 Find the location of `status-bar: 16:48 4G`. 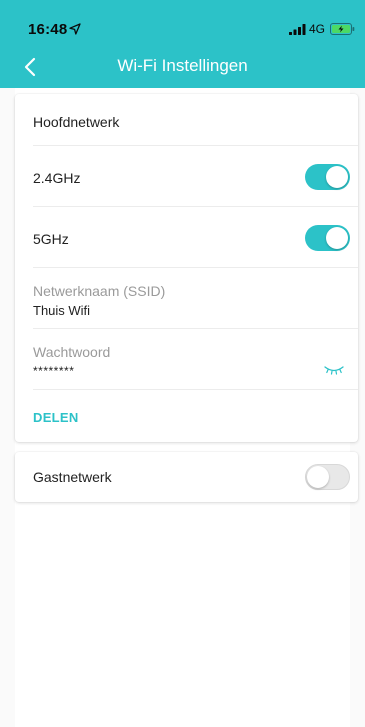

status-bar: 16:48 4G is located at coordinates (182, 20).